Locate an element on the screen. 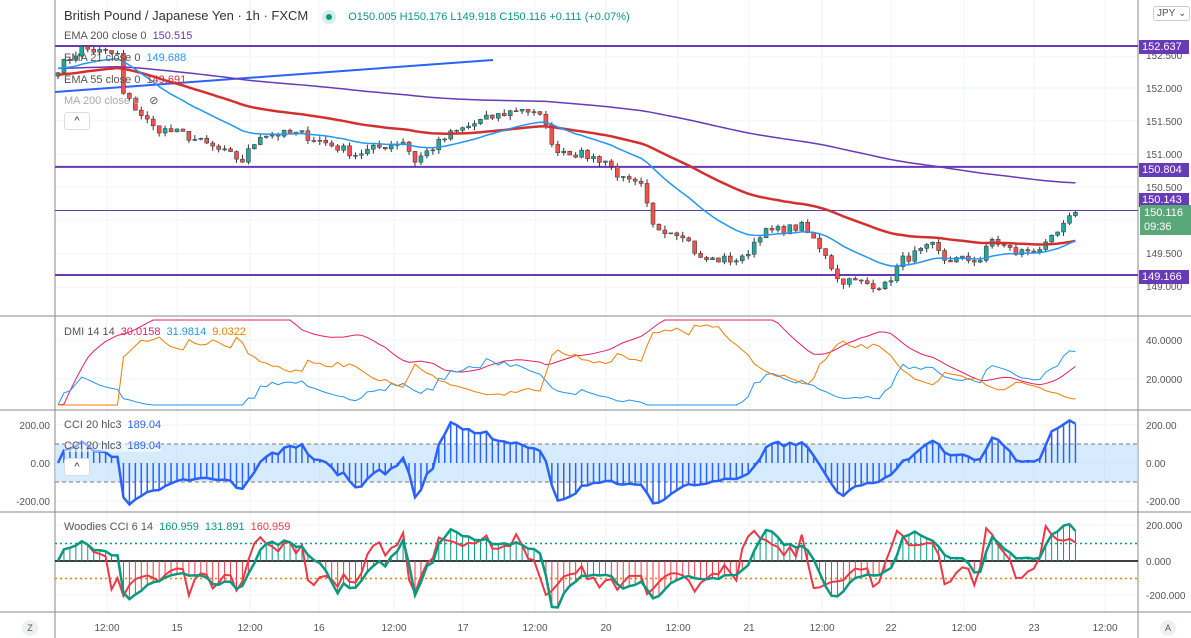  woodies-tick: 200.000 is located at coordinates (1164, 526).